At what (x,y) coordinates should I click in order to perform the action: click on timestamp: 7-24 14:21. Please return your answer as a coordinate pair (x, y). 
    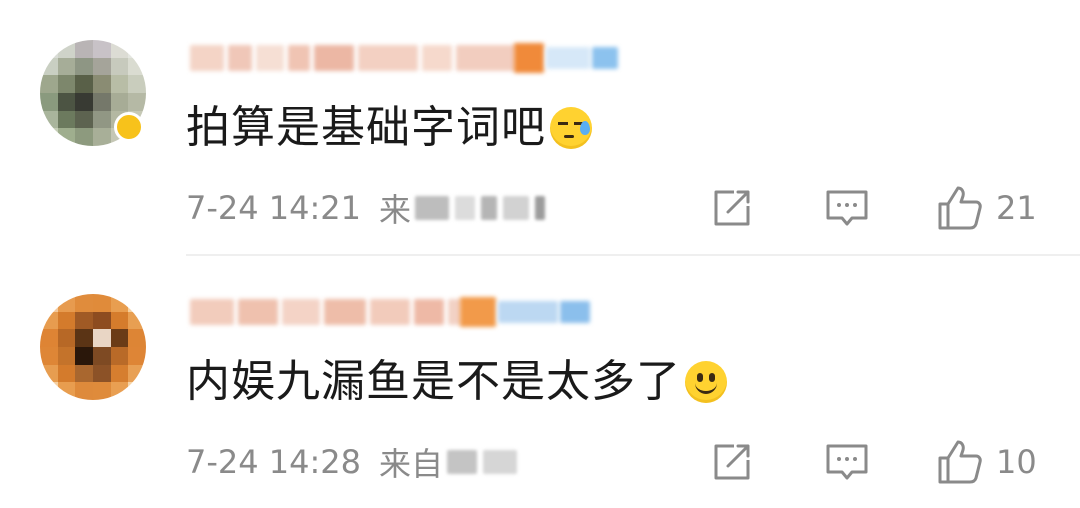
    Looking at the image, I should click on (274, 208).